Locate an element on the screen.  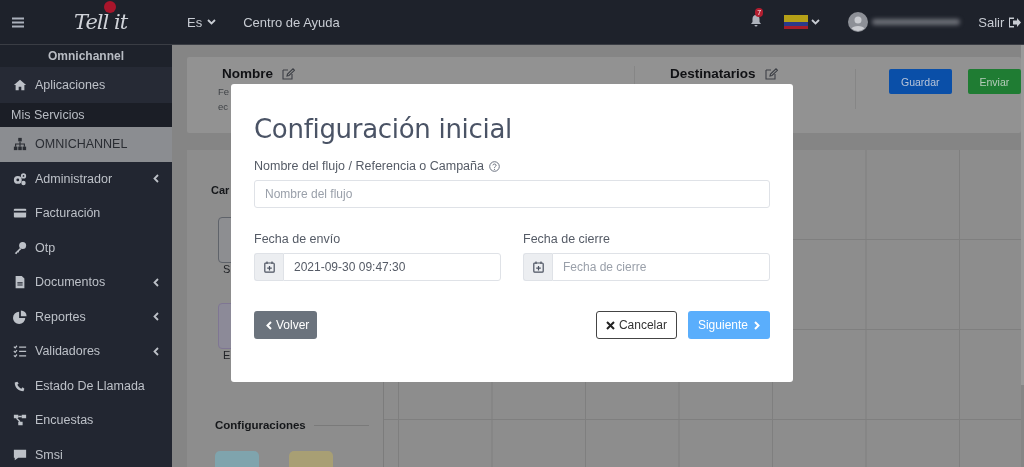
menu-icon is located at coordinates (18, 22).